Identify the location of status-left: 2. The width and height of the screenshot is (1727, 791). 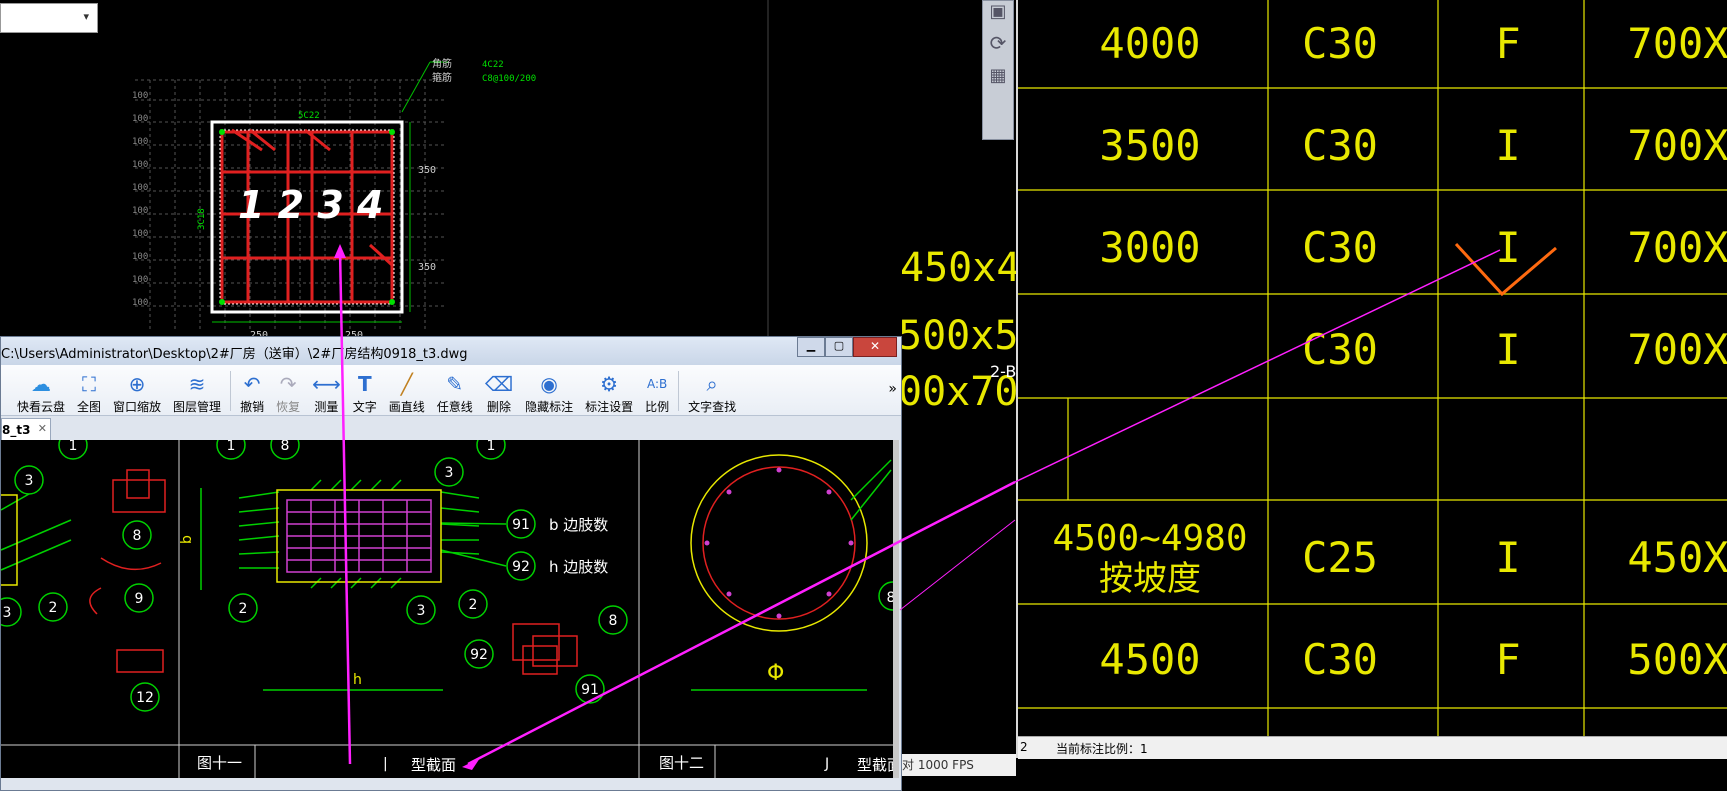
(1024, 747).